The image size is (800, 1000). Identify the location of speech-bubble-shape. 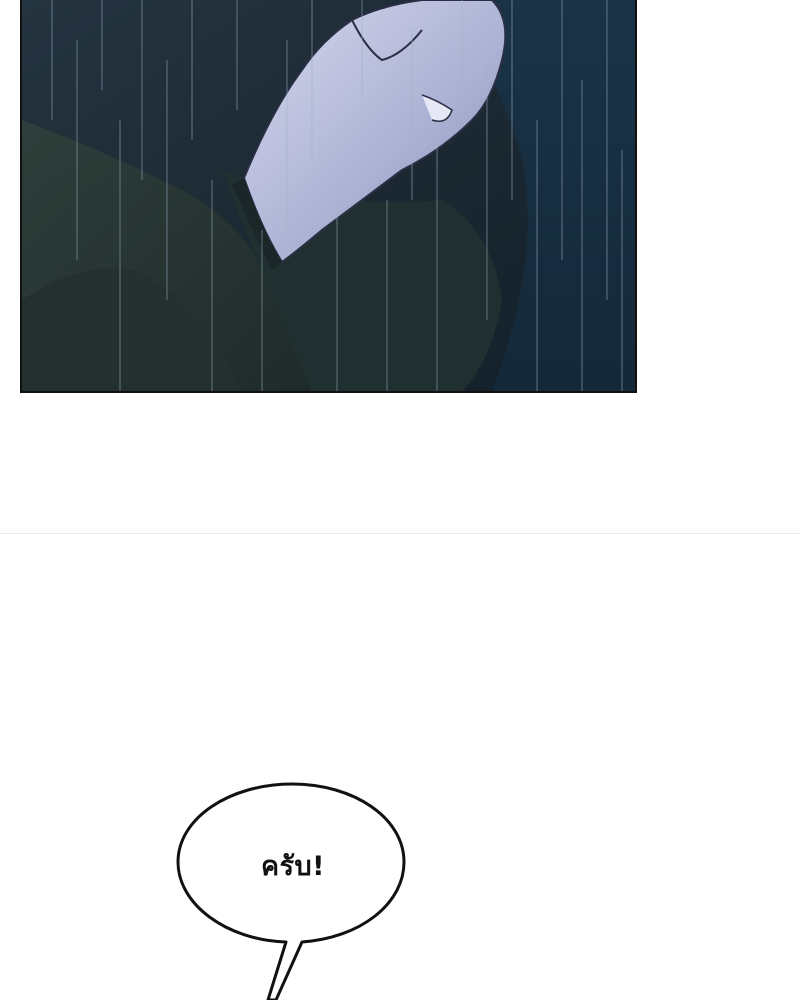
(291, 891).